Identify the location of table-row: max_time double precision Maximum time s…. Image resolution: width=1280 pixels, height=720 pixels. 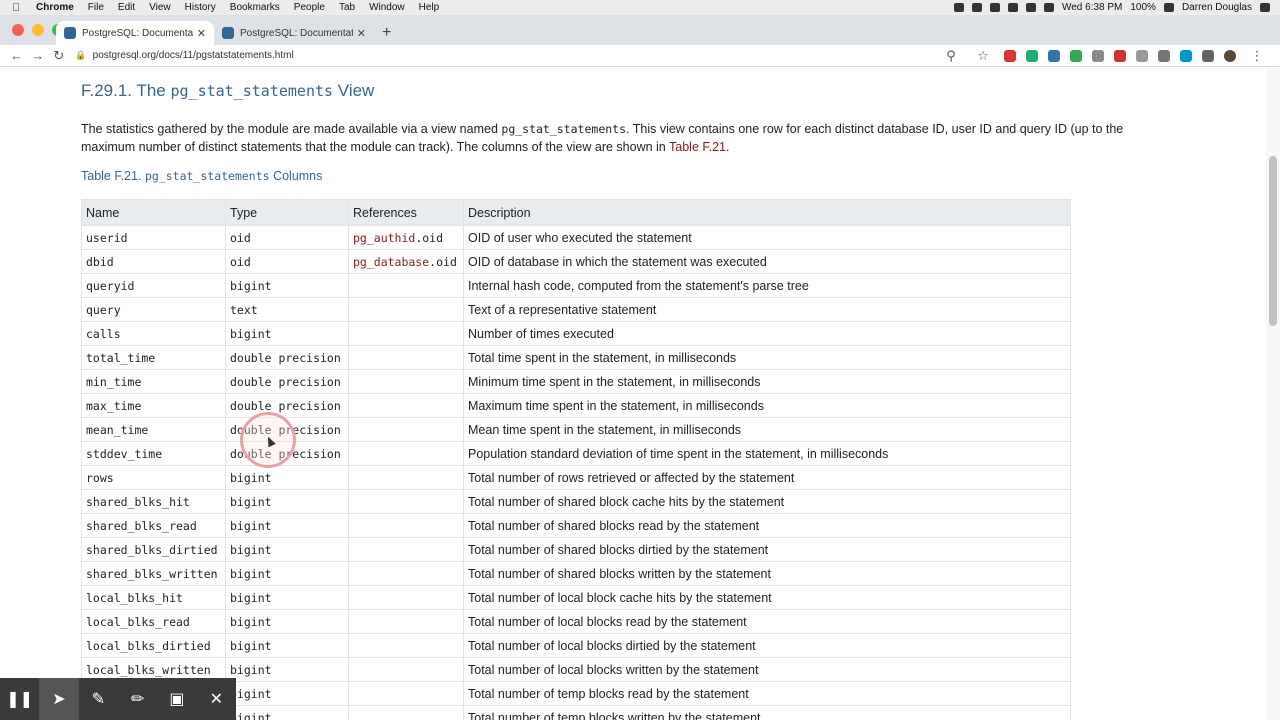
(576, 405).